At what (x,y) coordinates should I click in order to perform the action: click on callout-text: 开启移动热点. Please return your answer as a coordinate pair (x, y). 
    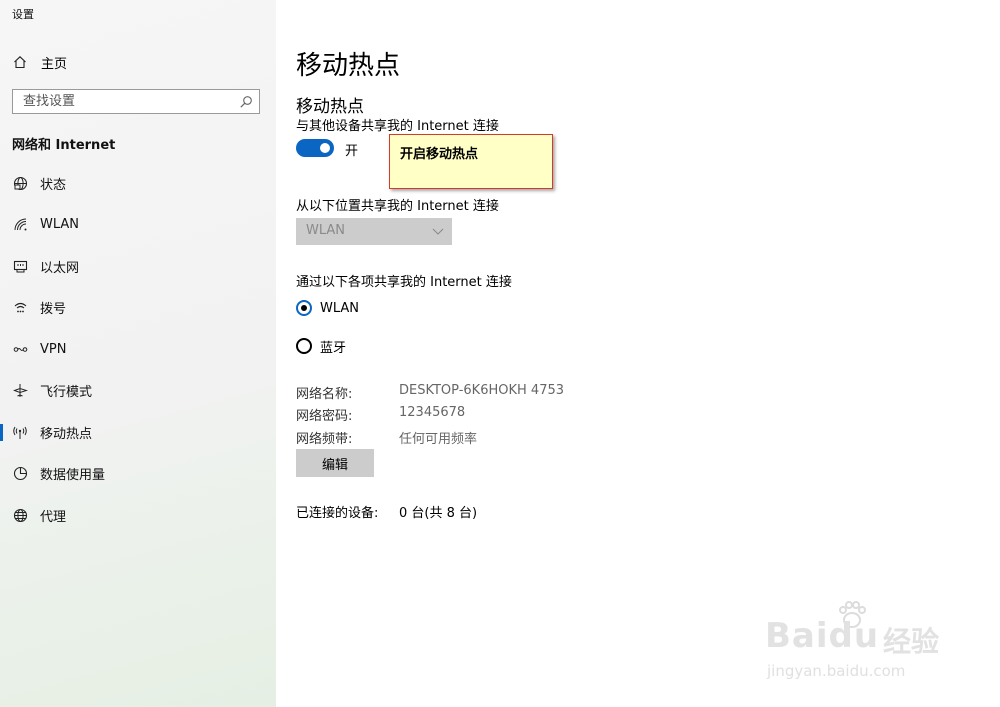
    Looking at the image, I should click on (439, 154).